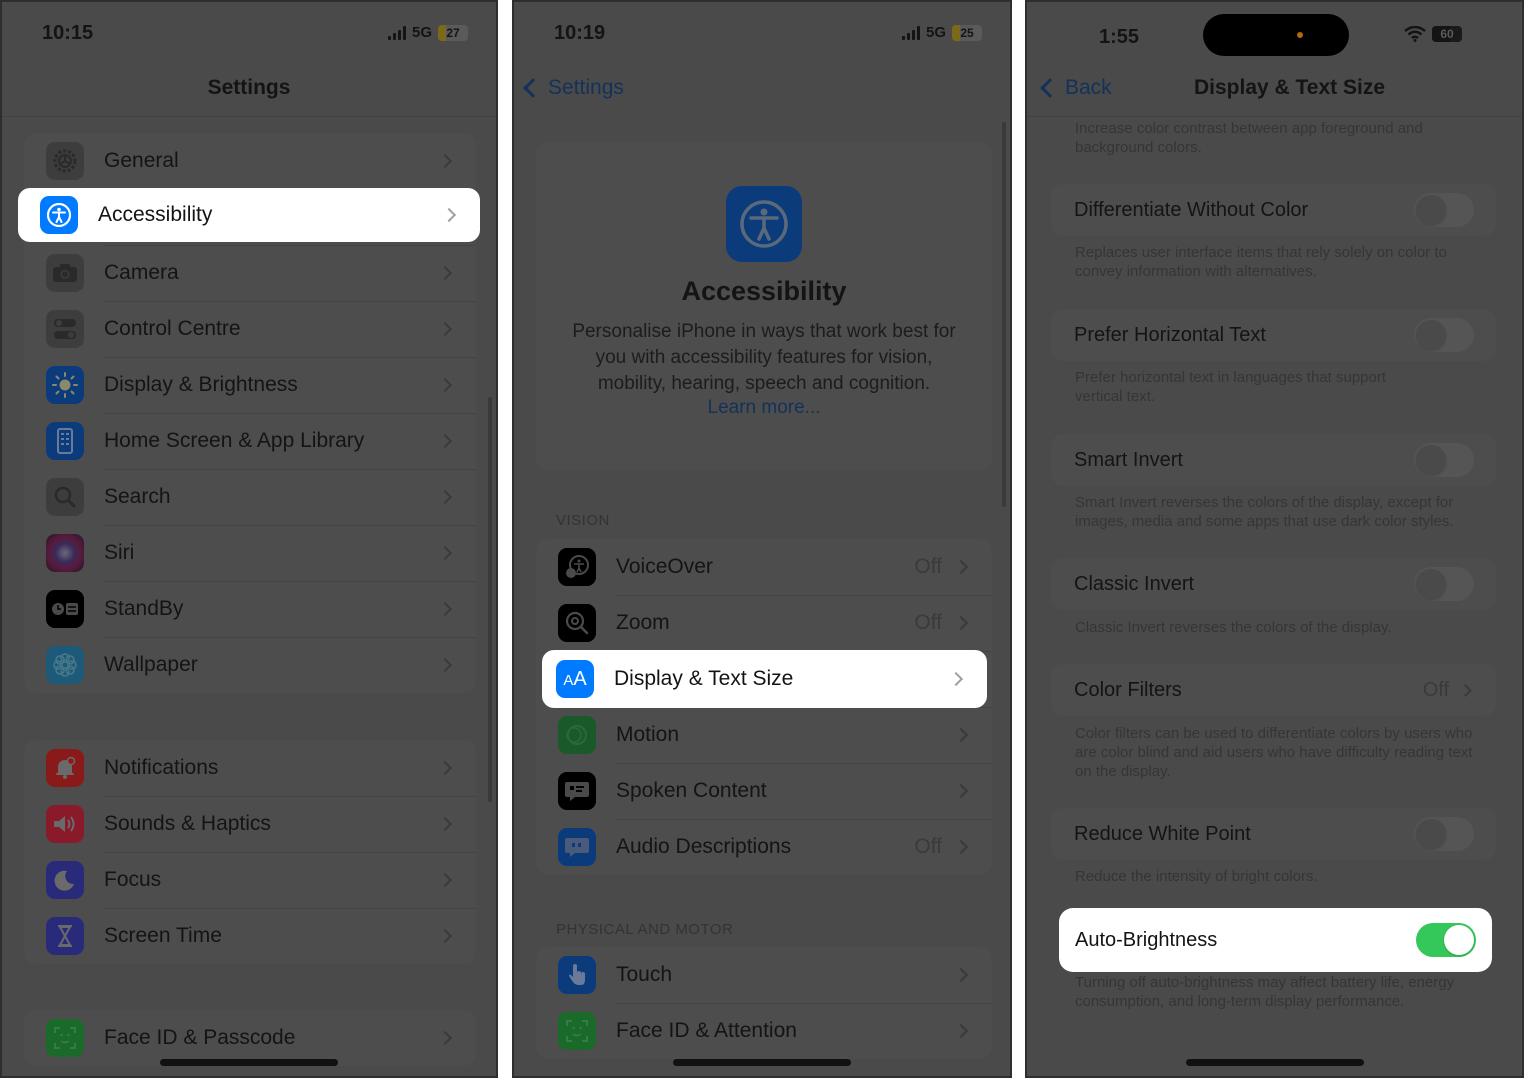 The image size is (1524, 1078). What do you see at coordinates (1300, 35) in the screenshot?
I see `privacy-indicator-dot` at bounding box center [1300, 35].